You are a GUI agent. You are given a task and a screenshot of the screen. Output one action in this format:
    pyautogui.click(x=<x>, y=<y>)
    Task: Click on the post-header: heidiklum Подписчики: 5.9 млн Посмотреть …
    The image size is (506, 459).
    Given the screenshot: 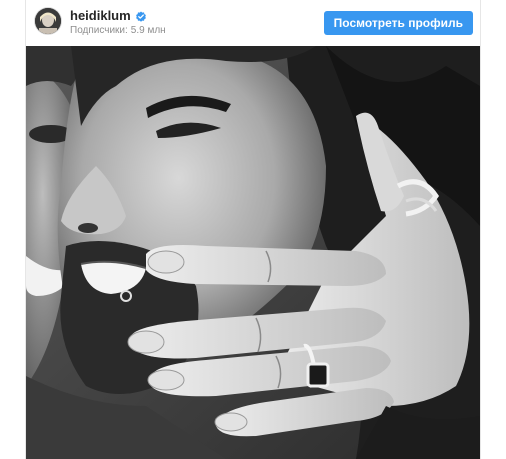 What is the action you would take?
    pyautogui.click(x=254, y=22)
    